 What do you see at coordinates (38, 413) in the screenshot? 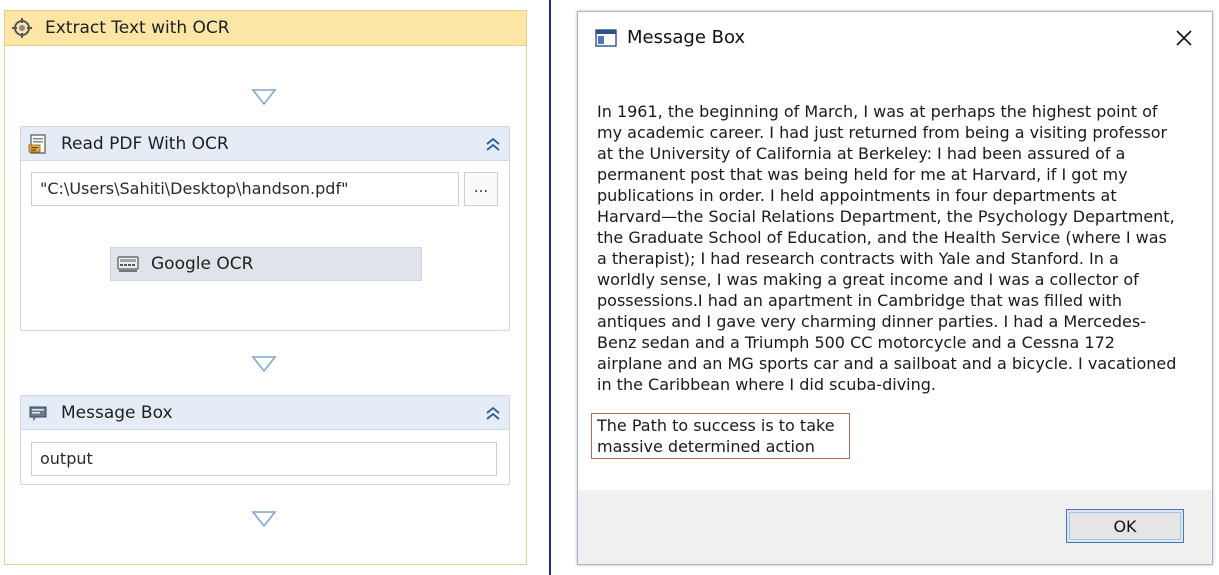
I see `message-box-icon` at bounding box center [38, 413].